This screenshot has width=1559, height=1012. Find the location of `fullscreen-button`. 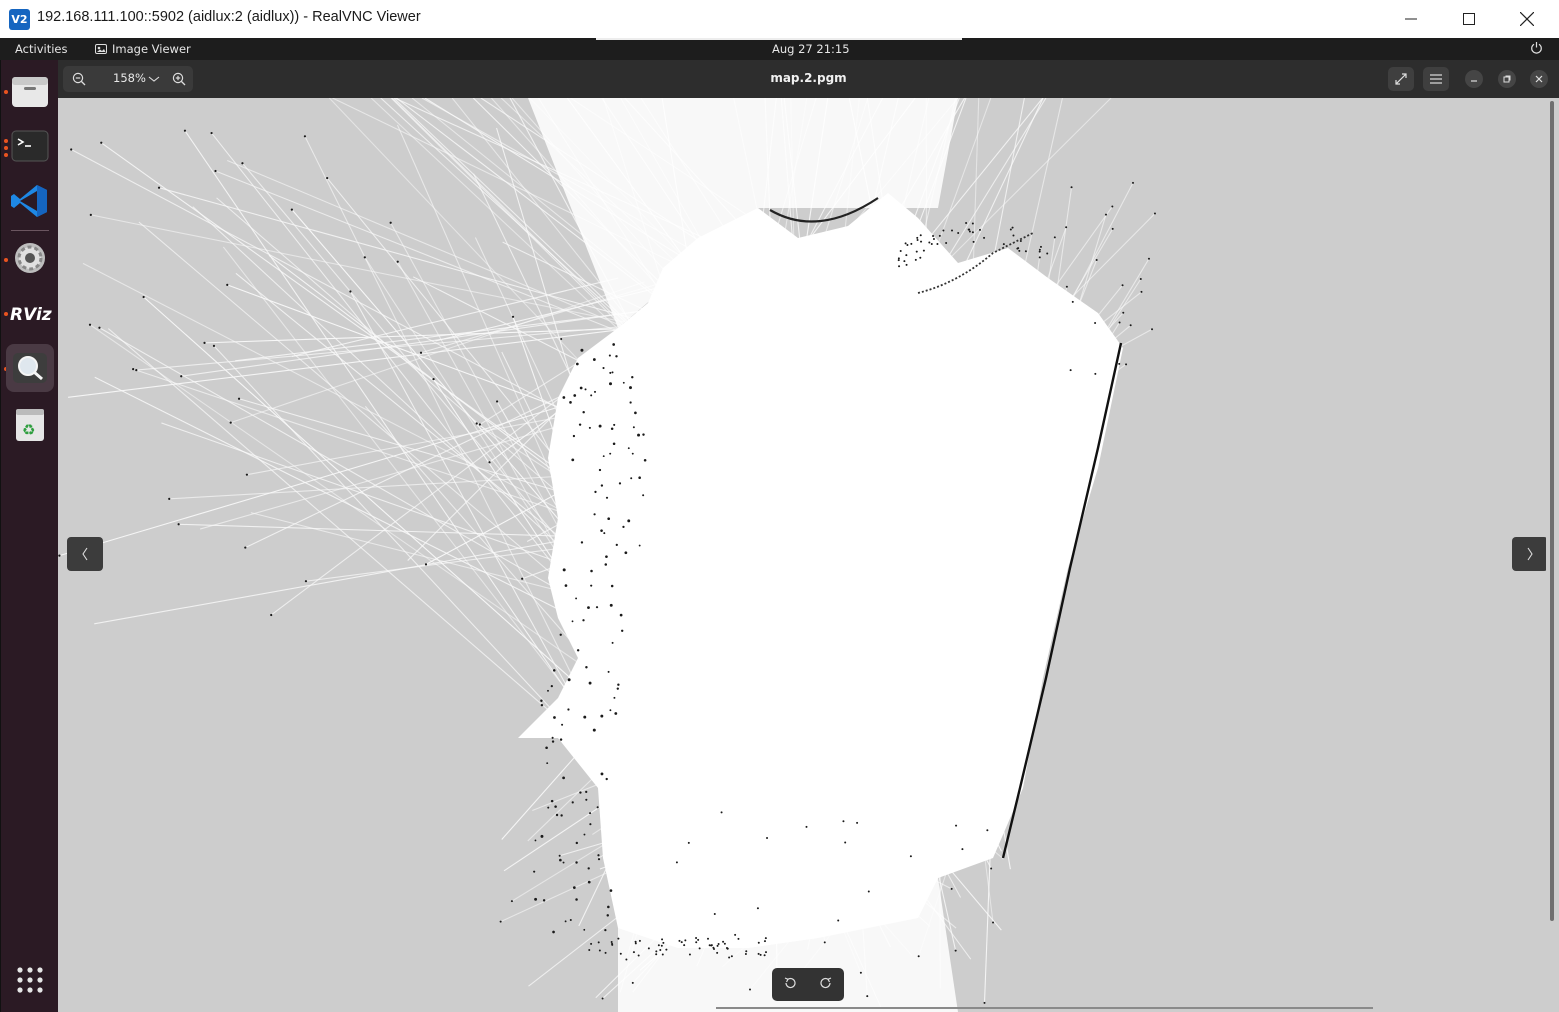

fullscreen-button is located at coordinates (1401, 79).